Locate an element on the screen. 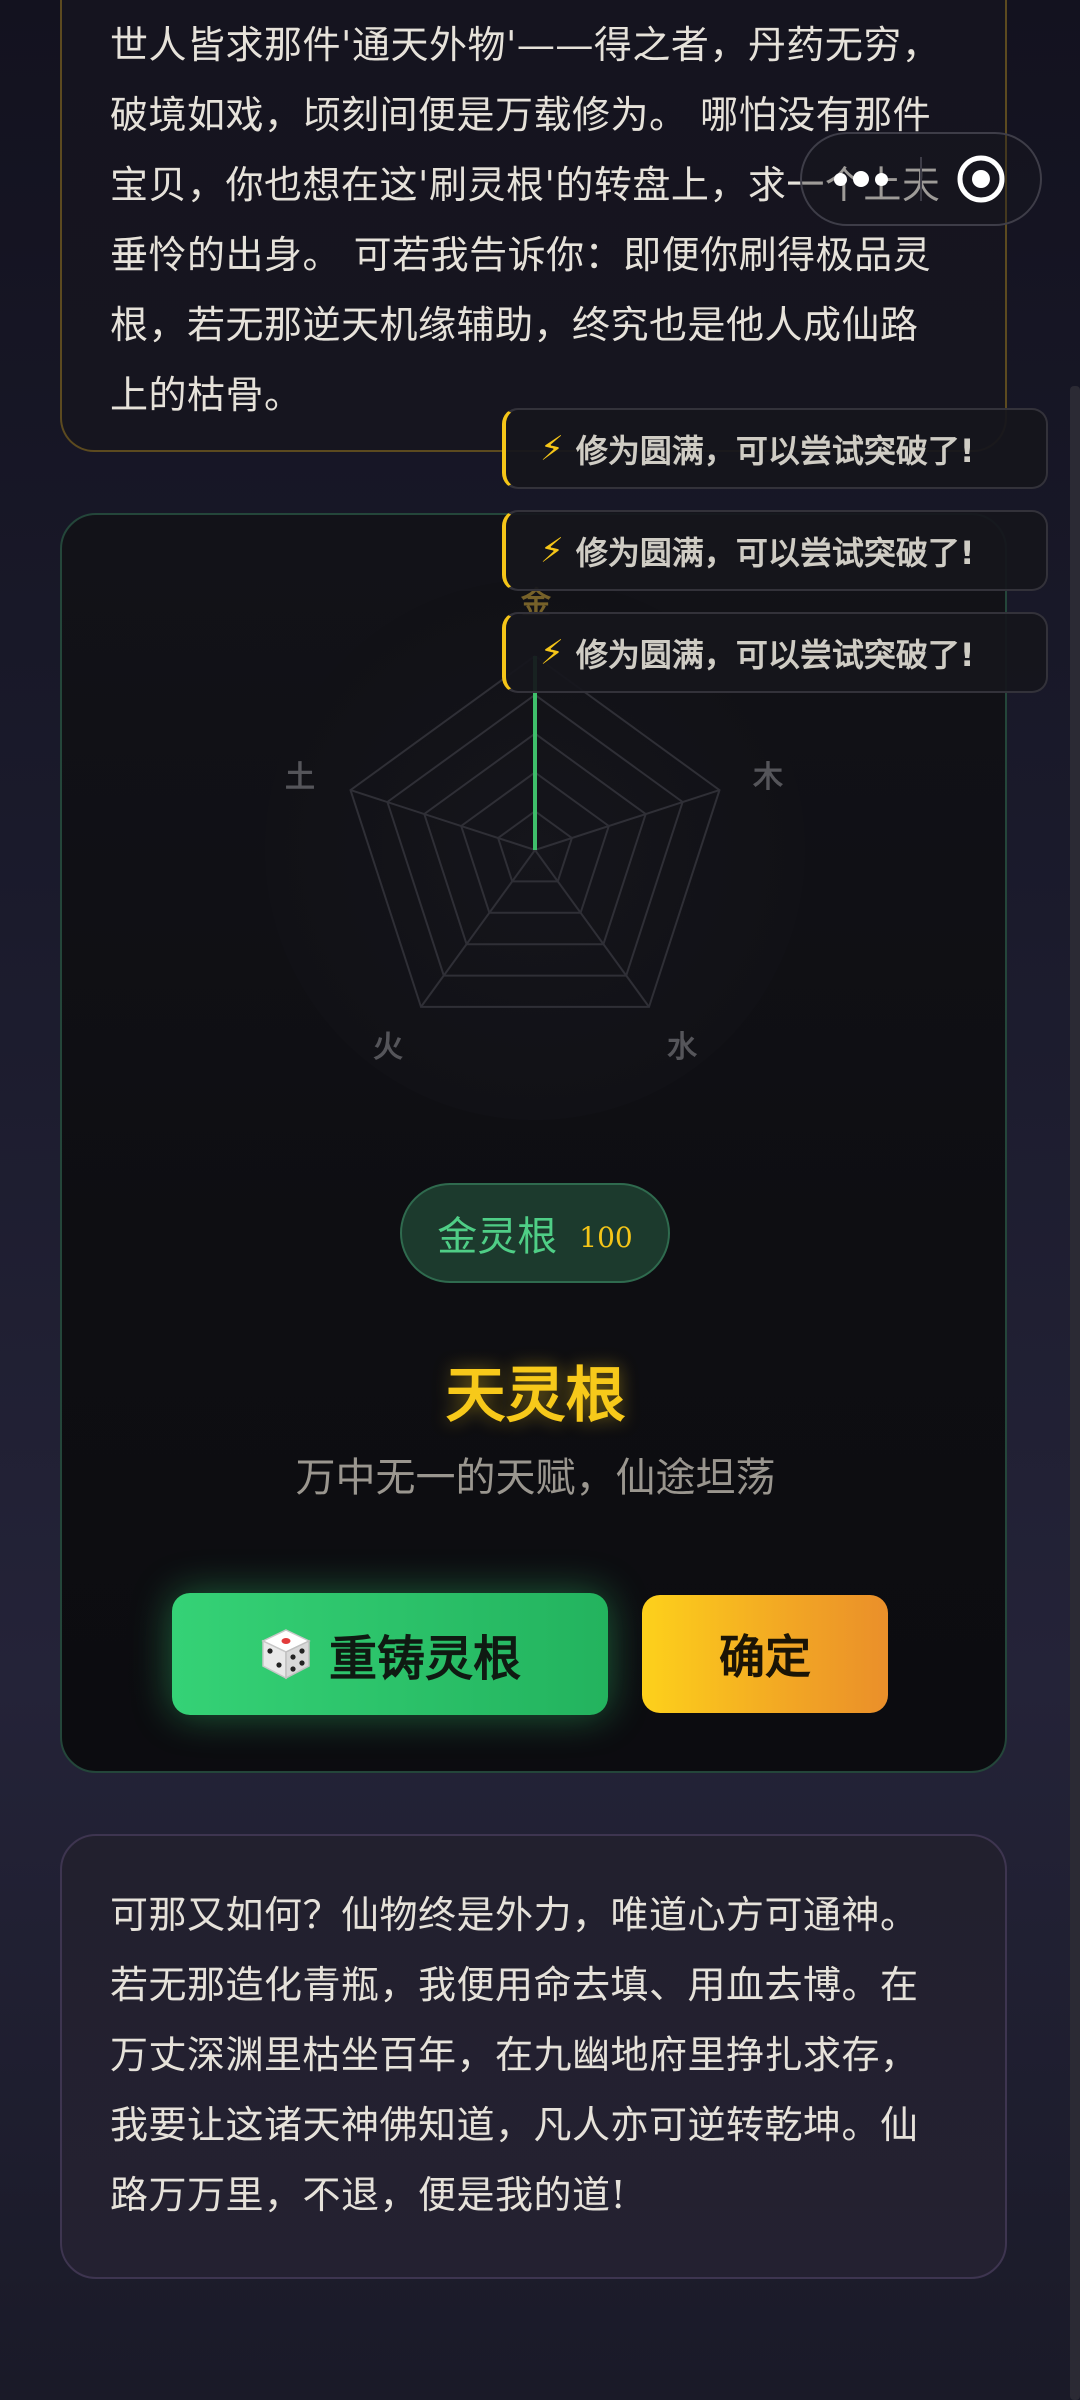  root-tier-title: 天灵根 is located at coordinates (535, 1396).